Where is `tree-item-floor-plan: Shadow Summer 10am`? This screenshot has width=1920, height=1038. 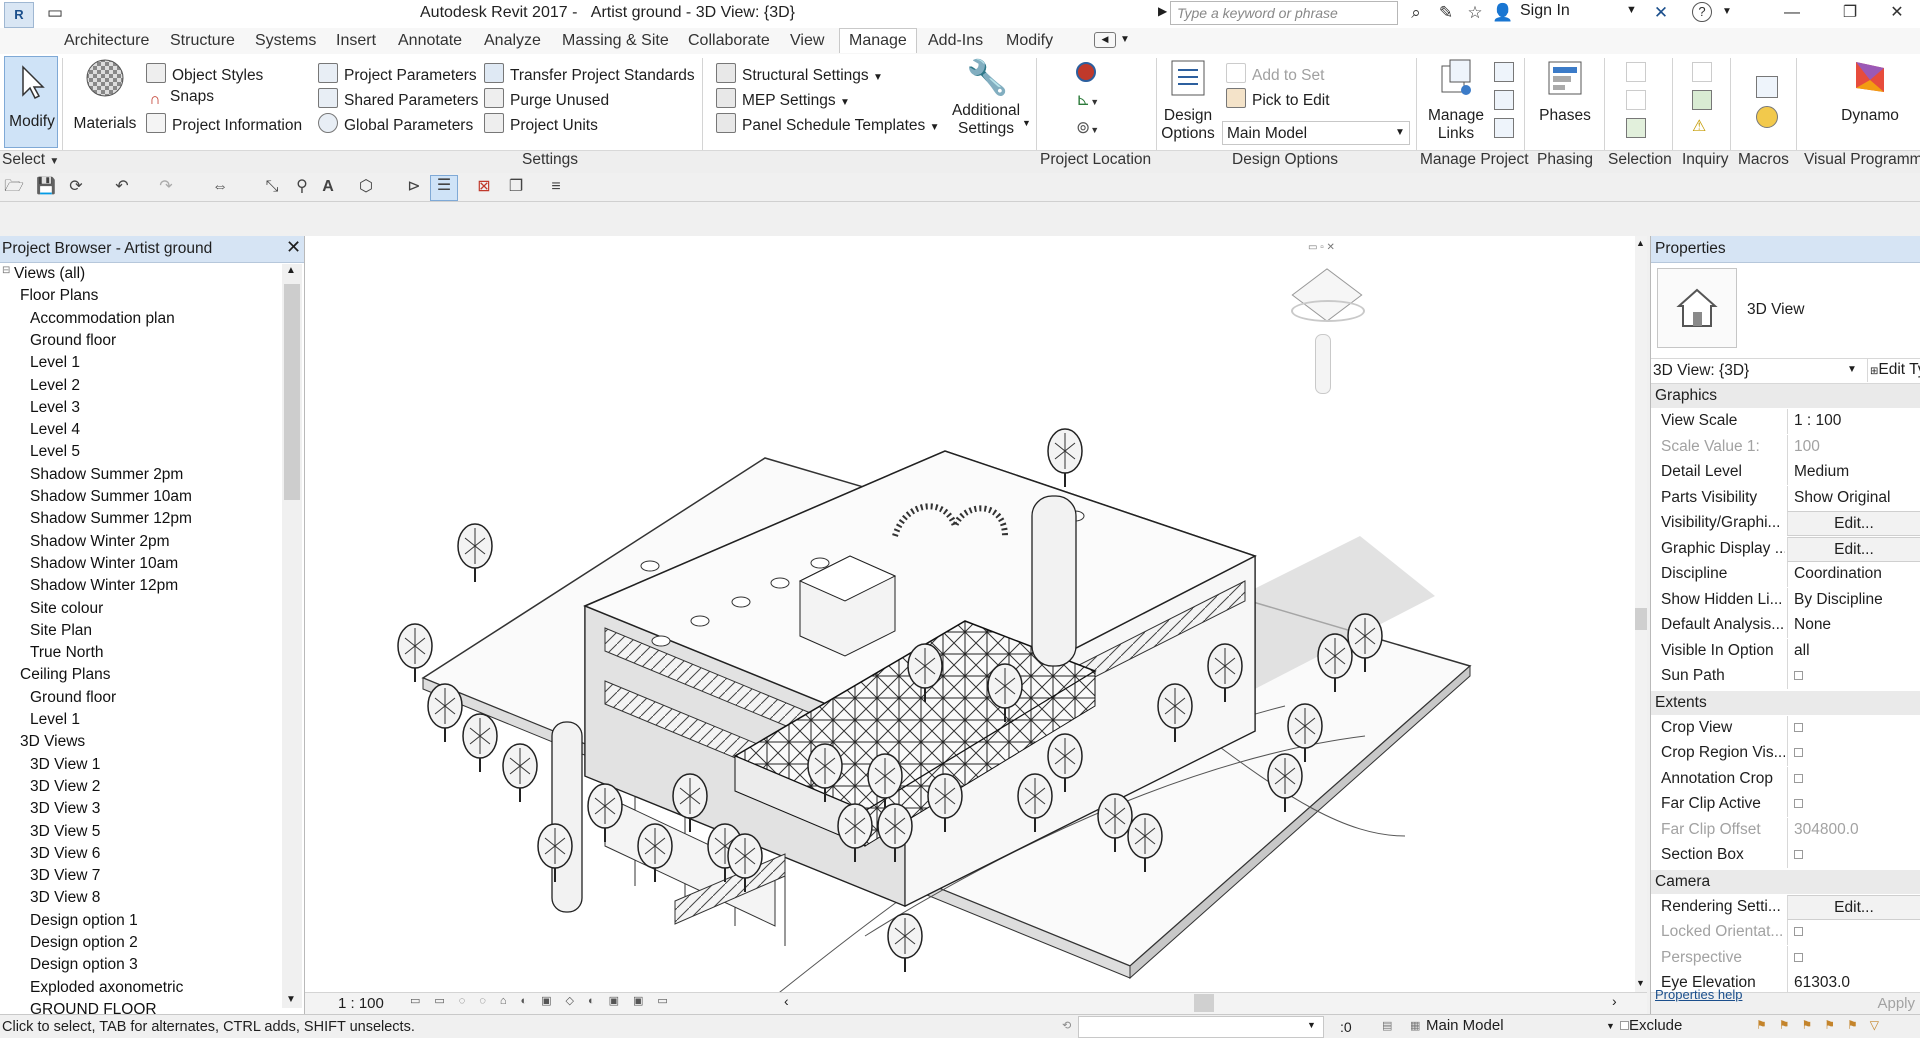
tree-item-floor-plan: Shadow Summer 10am is located at coordinates (111, 497).